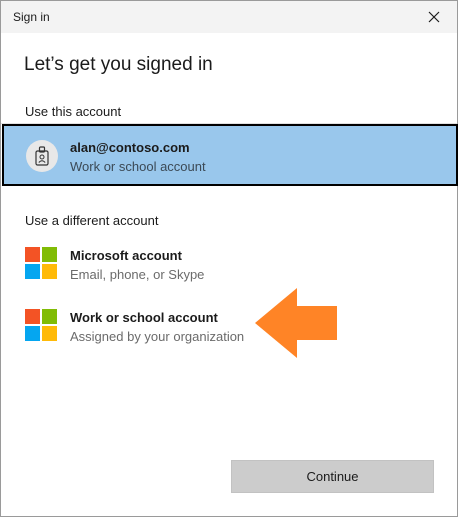 Image resolution: width=458 pixels, height=517 pixels. I want to click on section-label-current: Use this account, so click(73, 111).